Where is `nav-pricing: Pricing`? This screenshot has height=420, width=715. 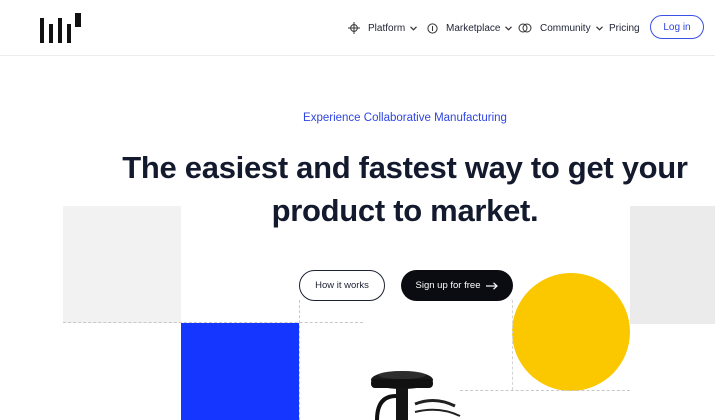
nav-pricing: Pricing is located at coordinates (624, 28).